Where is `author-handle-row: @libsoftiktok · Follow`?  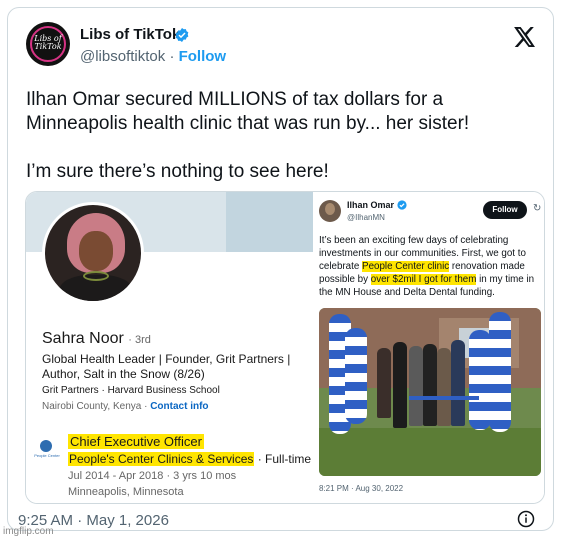 author-handle-row: @libsoftiktok · Follow is located at coordinates (153, 56).